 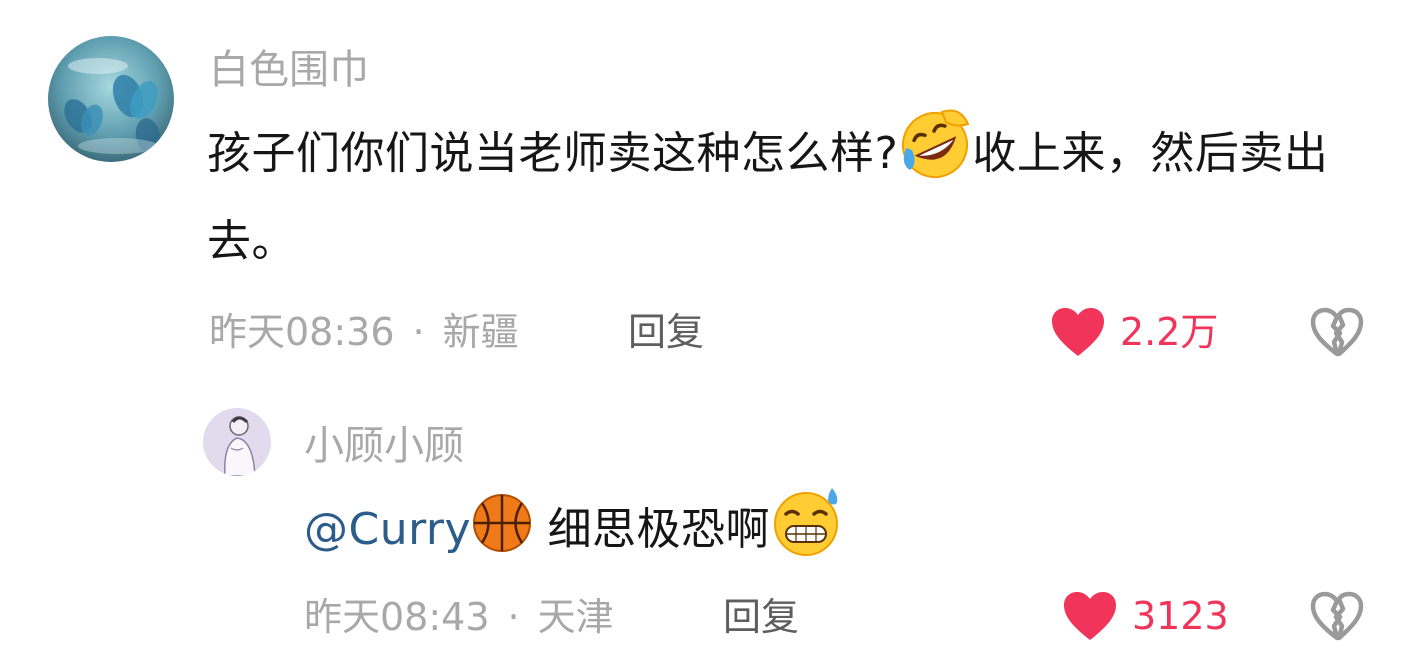 I want to click on mention-link: @Curry, so click(x=387, y=529).